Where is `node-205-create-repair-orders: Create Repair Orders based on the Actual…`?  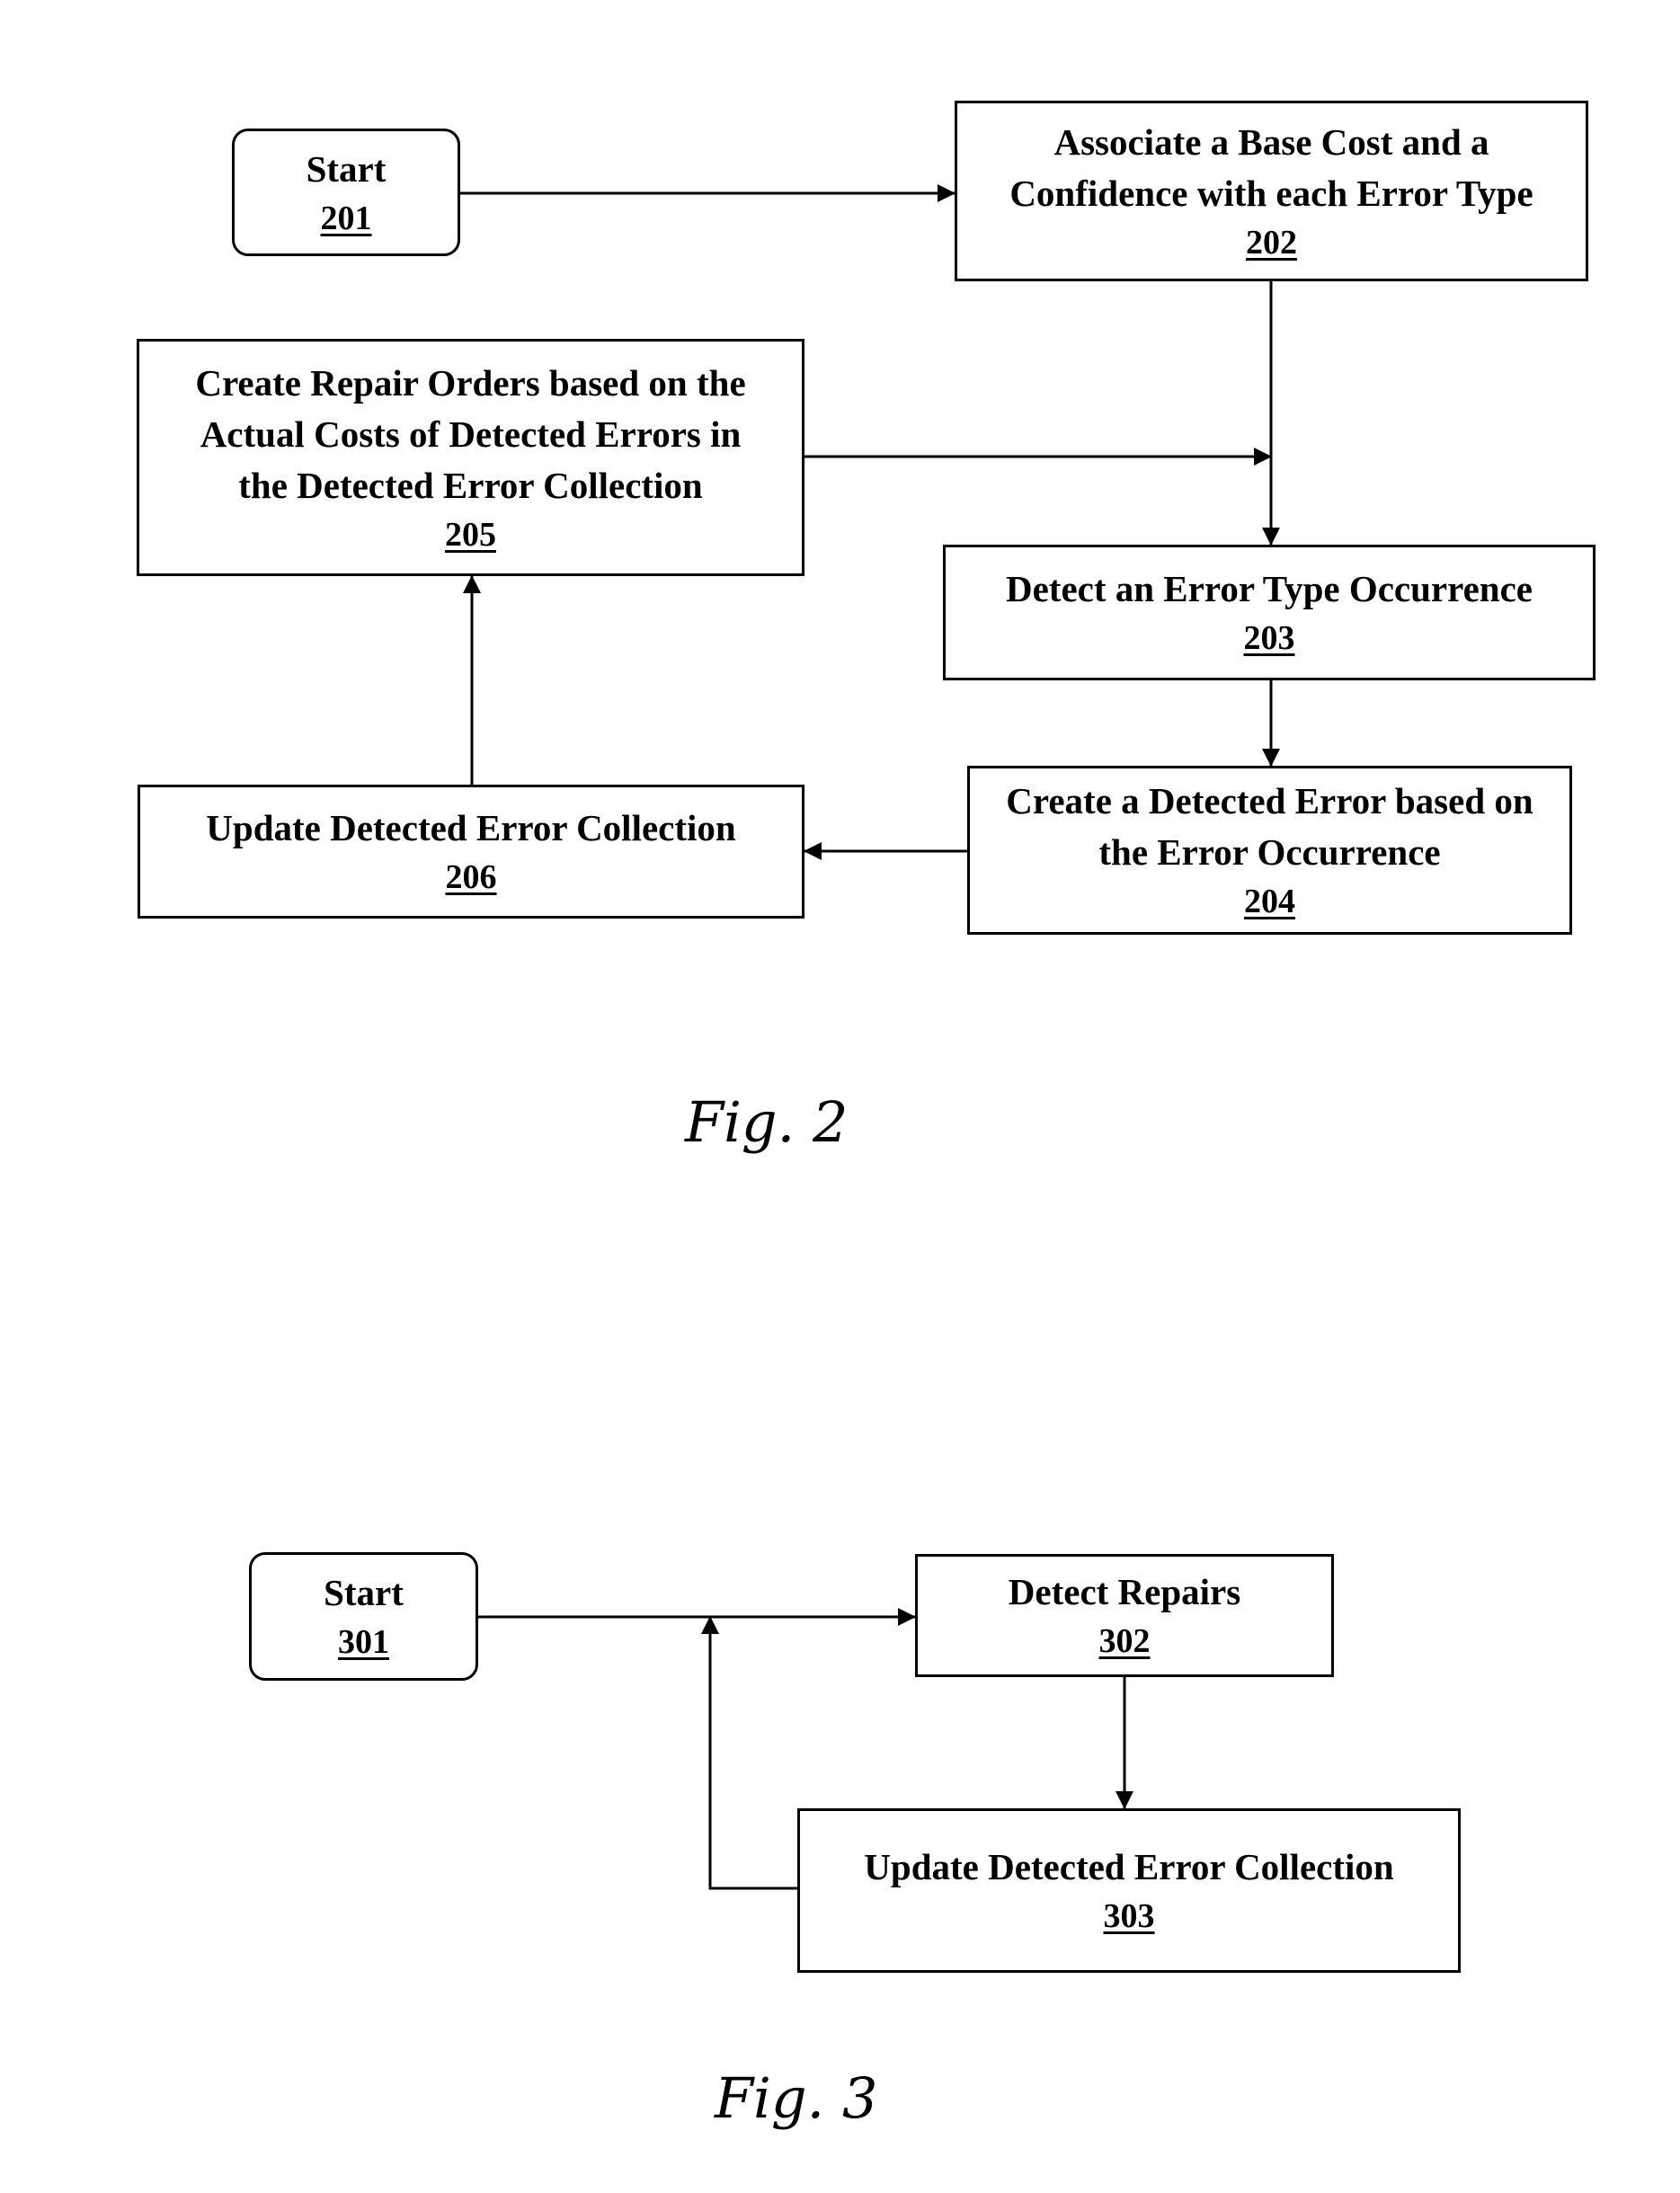
node-205-create-repair-orders: Create Repair Orders based on the Actual… is located at coordinates (470, 458).